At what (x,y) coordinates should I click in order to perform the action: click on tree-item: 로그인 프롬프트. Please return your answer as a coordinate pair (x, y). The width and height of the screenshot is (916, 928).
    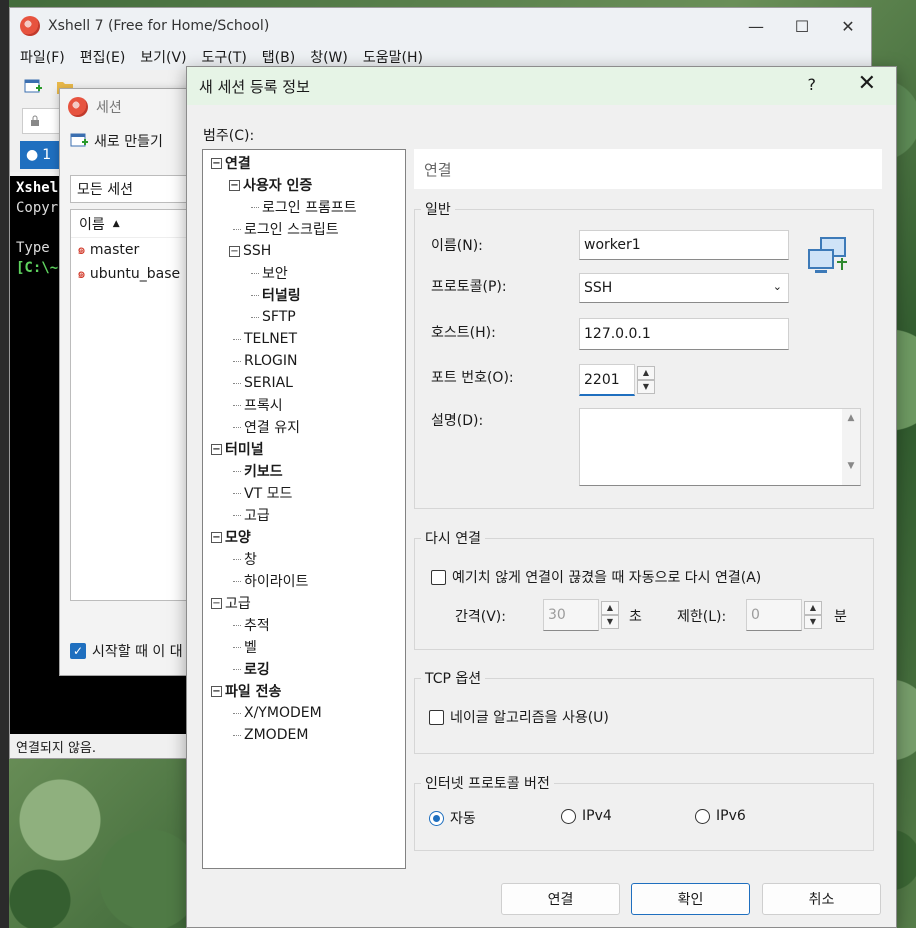
    Looking at the image, I should click on (304, 207).